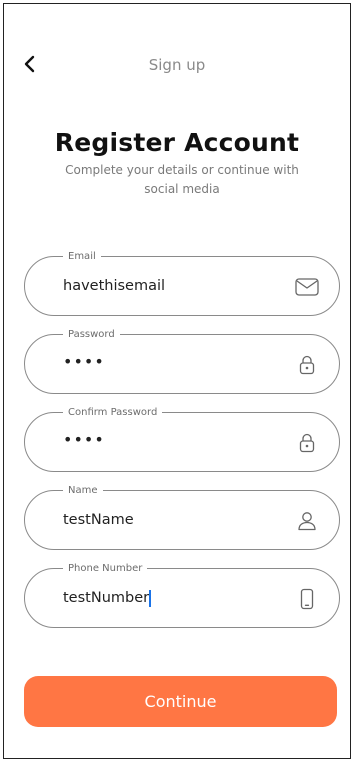  I want to click on phone-number-value: testNumber, so click(106, 598).